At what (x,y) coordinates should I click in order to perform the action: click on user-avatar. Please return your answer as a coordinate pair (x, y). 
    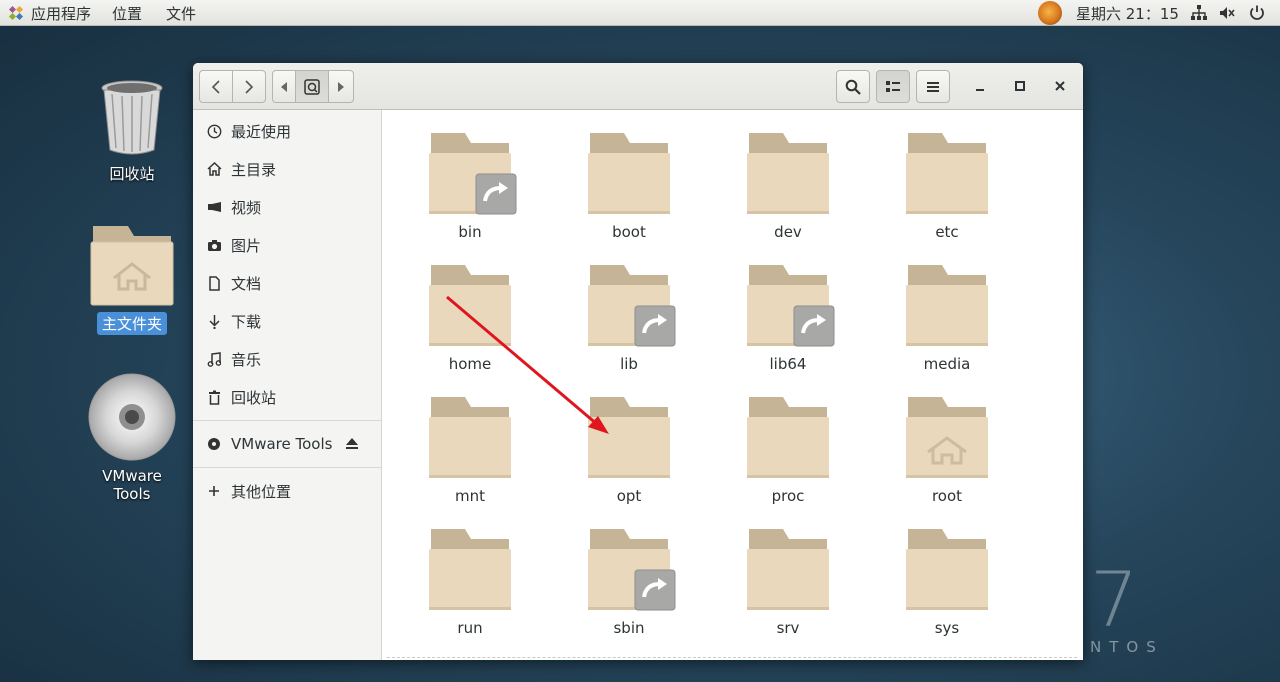
    Looking at the image, I should click on (1050, 13).